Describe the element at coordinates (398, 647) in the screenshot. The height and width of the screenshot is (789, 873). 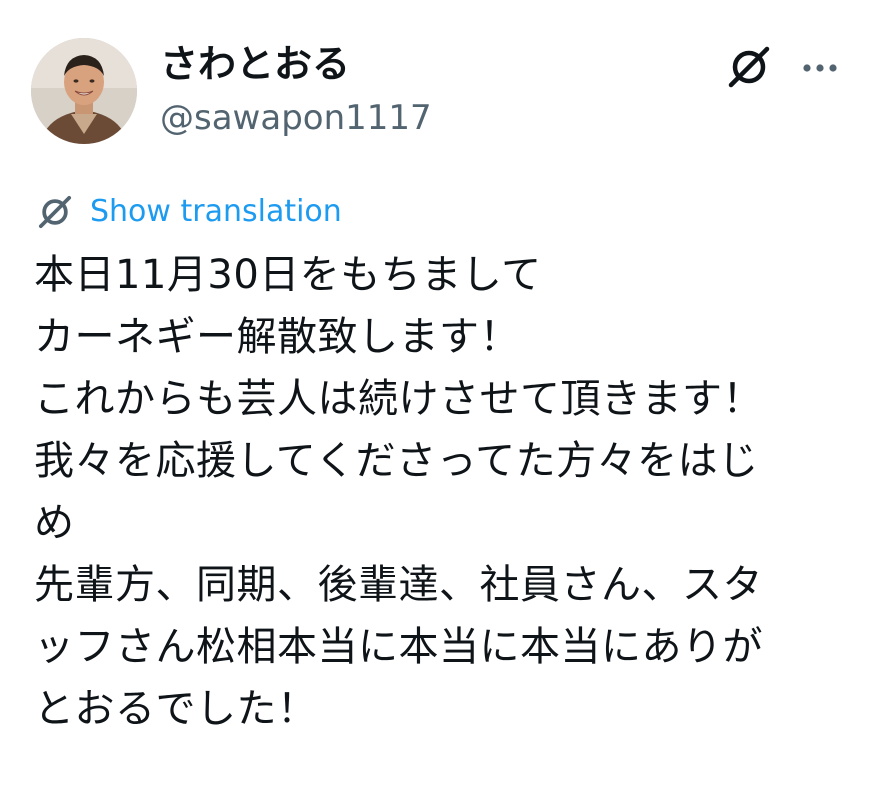
I see `tweet-text-line: ッフさん松相本当に本当に本当にありが` at that location.